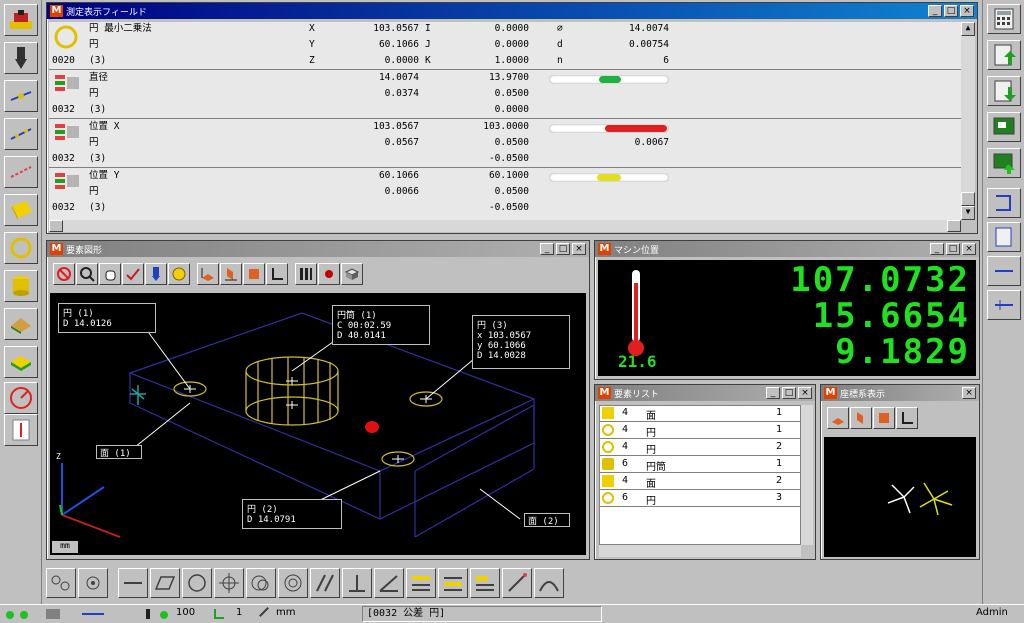 The width and height of the screenshot is (1024, 623). What do you see at coordinates (329, 274) in the screenshot?
I see `record-icon` at bounding box center [329, 274].